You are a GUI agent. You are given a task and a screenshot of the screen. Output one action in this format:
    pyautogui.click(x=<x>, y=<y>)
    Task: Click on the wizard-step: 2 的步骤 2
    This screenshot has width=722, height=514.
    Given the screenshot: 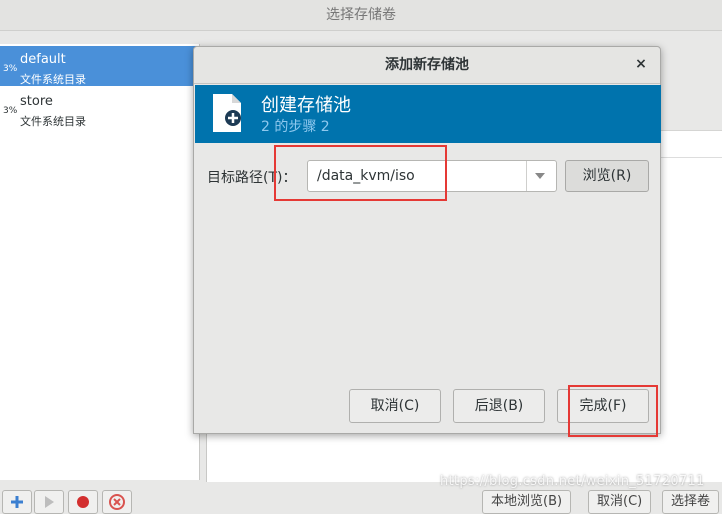 What is the action you would take?
    pyautogui.click(x=295, y=127)
    